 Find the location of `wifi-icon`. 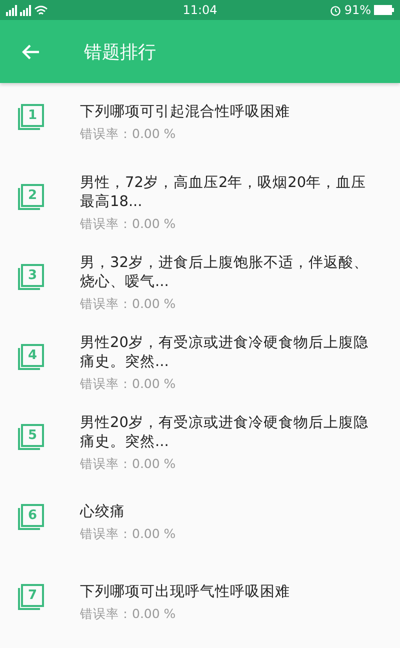

wifi-icon is located at coordinates (41, 10).